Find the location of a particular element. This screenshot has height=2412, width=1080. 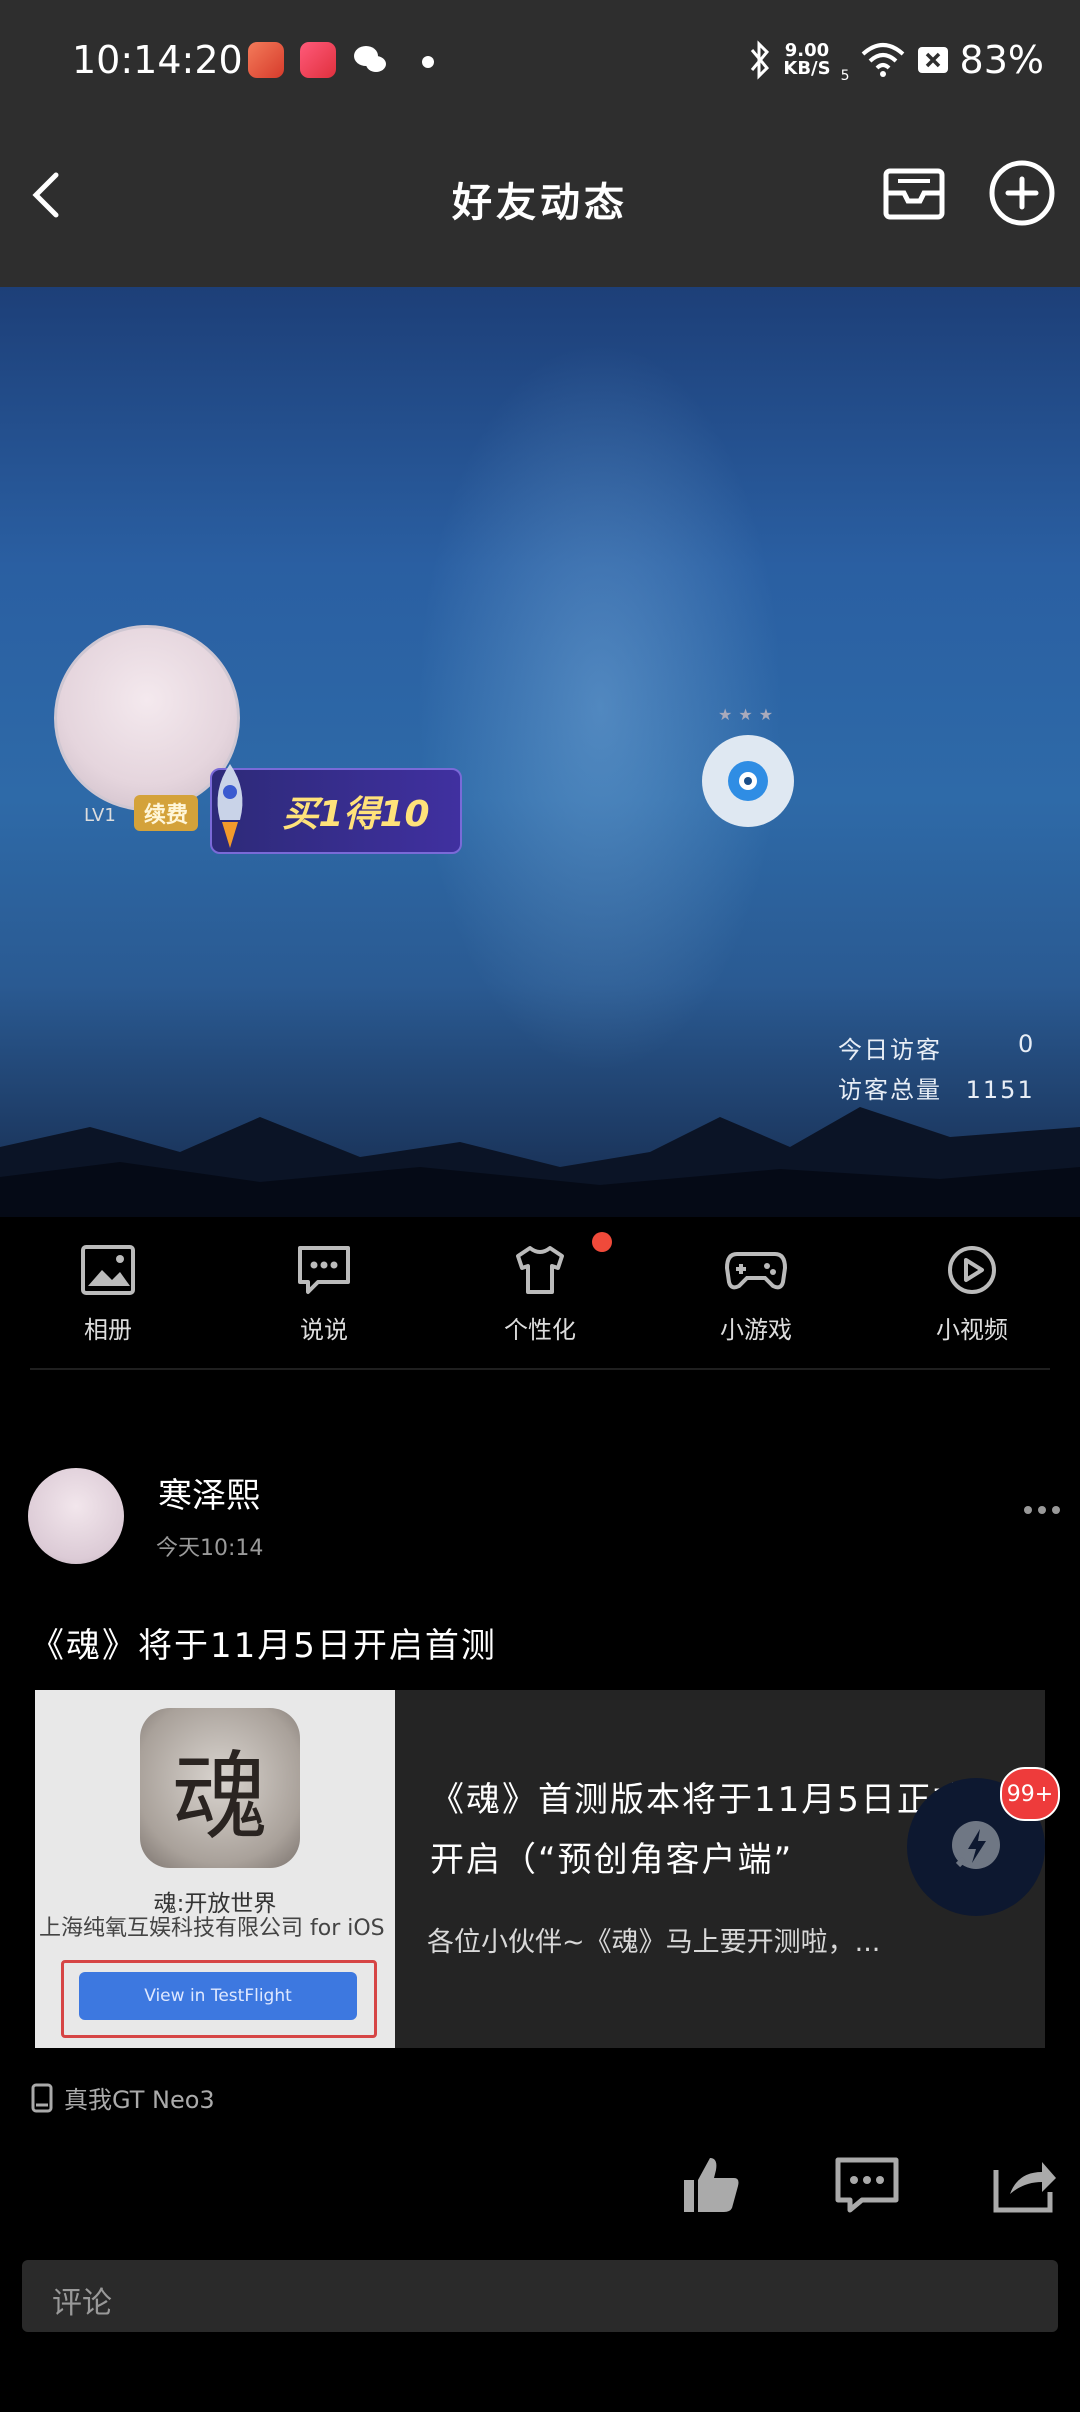

visitor-stars: ★★★ is located at coordinates (749, 714).